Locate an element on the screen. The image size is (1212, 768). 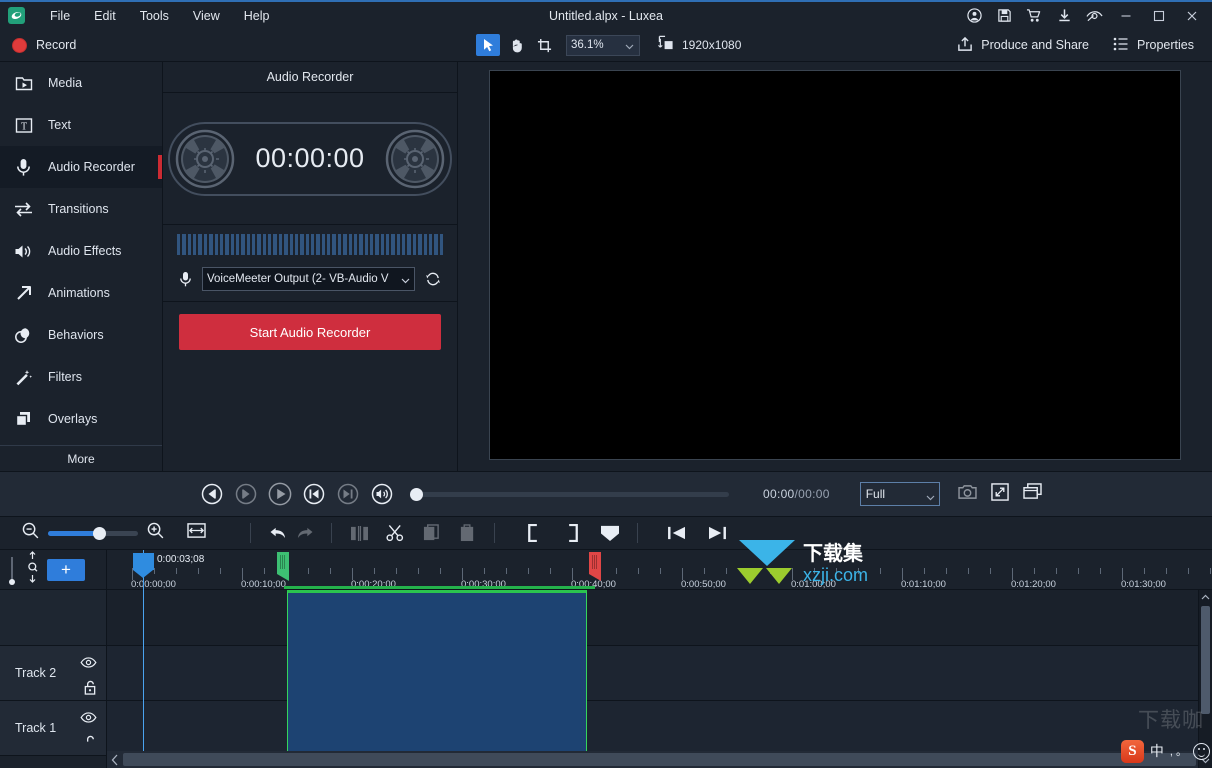
volume-icon is located at coordinates (382, 494).